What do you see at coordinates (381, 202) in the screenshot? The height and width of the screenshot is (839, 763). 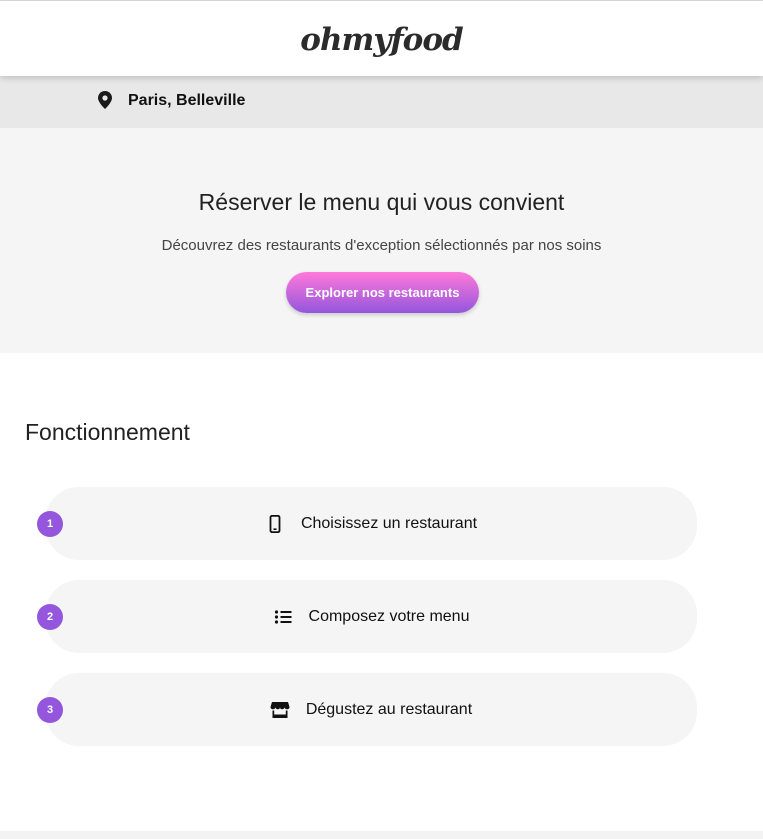 I see `hero-title: Réserver le menu qui vous convient` at bounding box center [381, 202].